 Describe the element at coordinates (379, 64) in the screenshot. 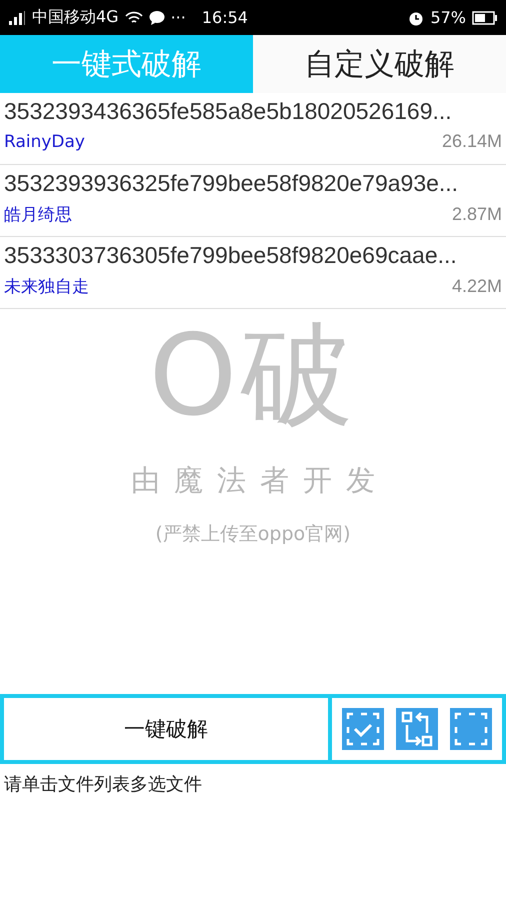

I see `tab: 自定义破解` at that location.